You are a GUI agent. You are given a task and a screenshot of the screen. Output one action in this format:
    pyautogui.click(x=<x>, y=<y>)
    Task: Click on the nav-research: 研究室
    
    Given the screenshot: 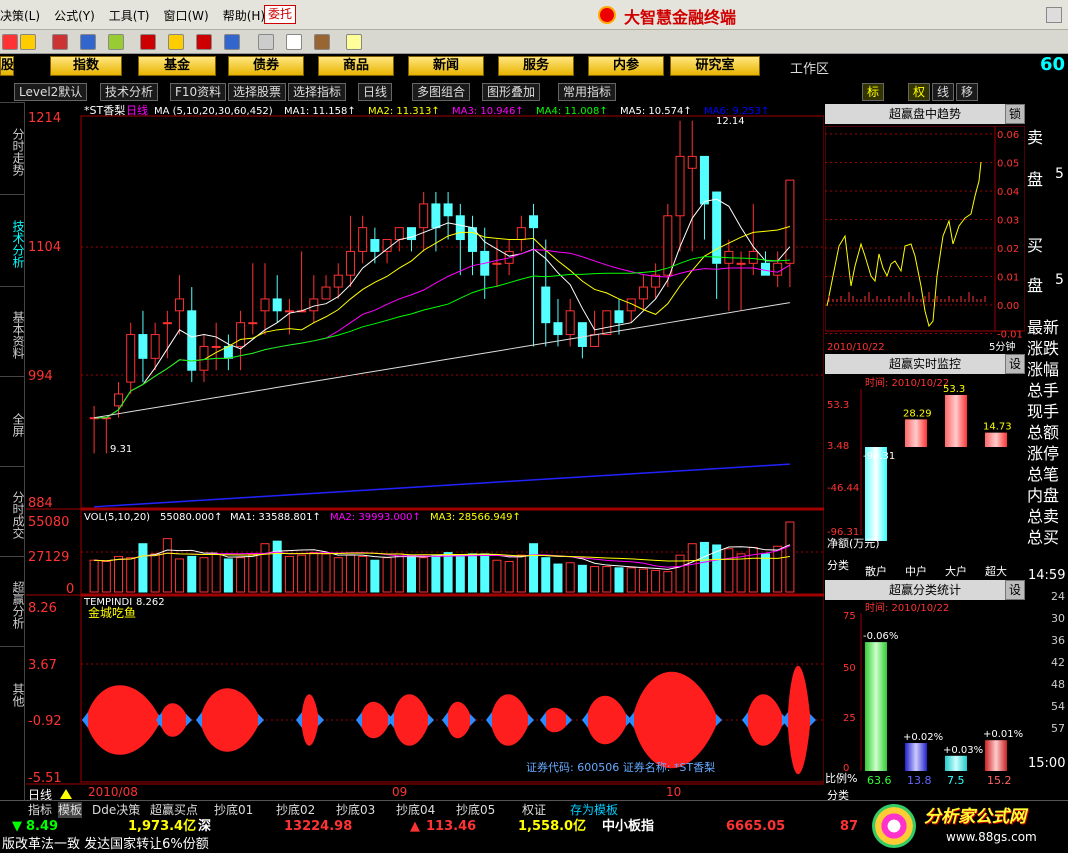 What is the action you would take?
    pyautogui.click(x=715, y=66)
    